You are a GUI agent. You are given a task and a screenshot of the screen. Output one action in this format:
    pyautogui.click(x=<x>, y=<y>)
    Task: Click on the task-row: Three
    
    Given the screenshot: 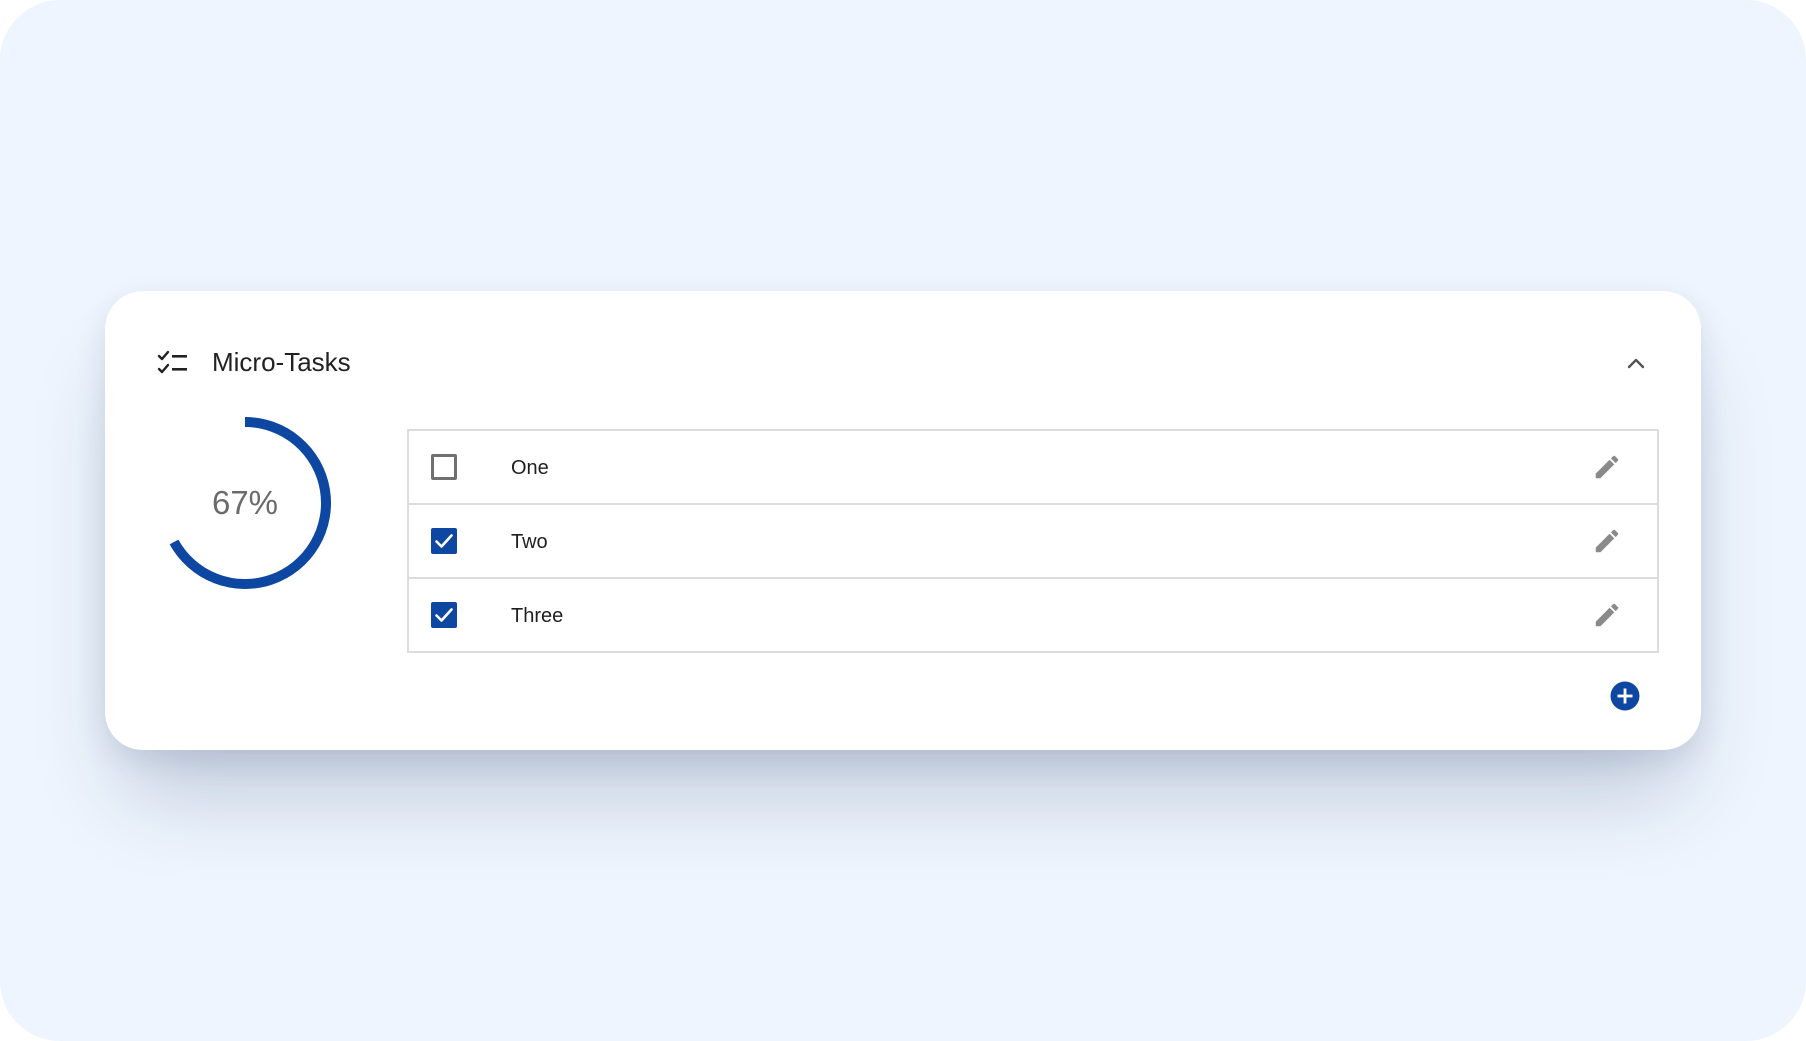 What is the action you would take?
    pyautogui.click(x=1033, y=615)
    